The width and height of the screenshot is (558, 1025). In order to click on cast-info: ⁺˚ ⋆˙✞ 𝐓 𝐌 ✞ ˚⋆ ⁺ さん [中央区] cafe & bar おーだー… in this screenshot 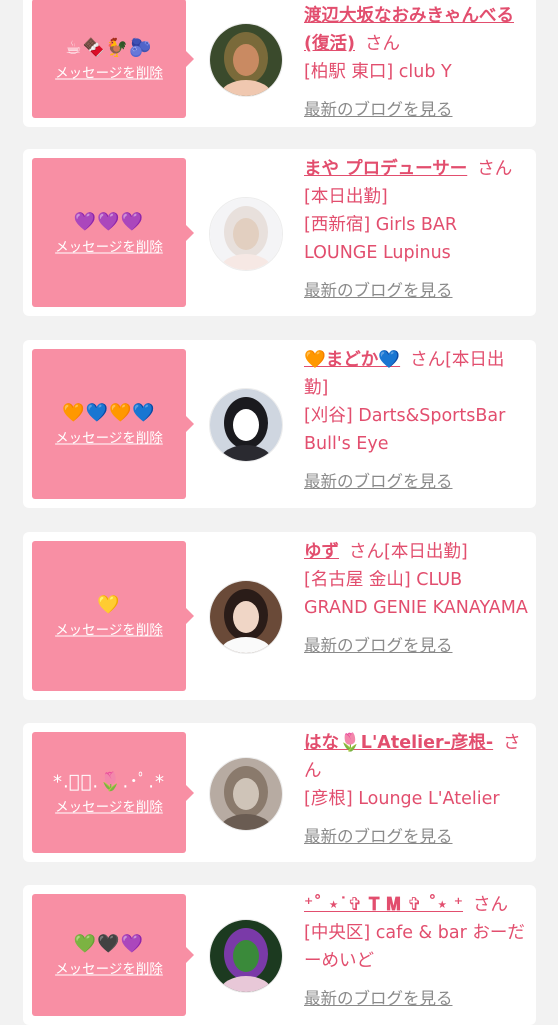, I will do `click(416, 952)`.